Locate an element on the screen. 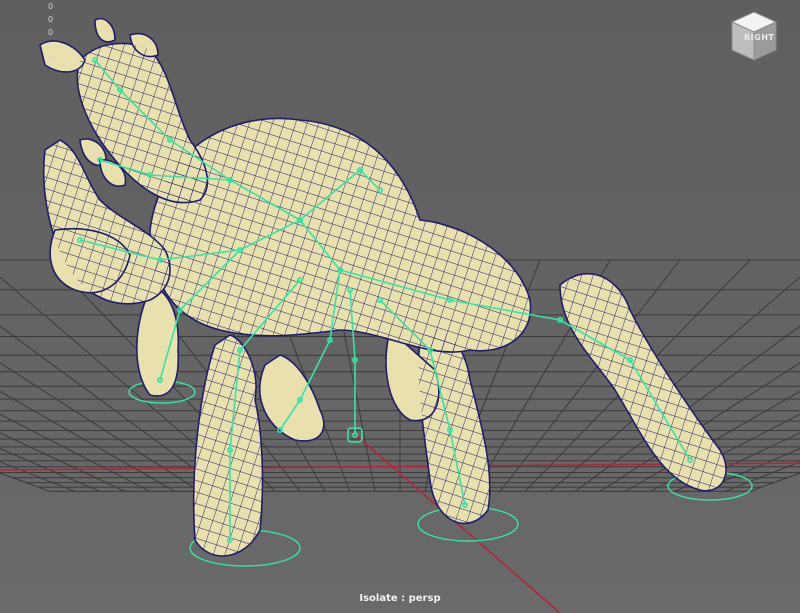 The height and width of the screenshot is (613, 800). mesh-front-leg-inner is located at coordinates (292, 398).